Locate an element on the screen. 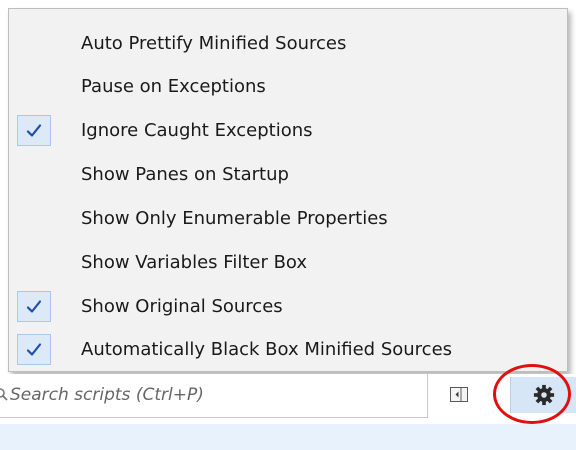 The width and height of the screenshot is (576, 450). menu-item-ignore-caught-exceptions: Ignore Caught Exceptions is located at coordinates (288, 131).